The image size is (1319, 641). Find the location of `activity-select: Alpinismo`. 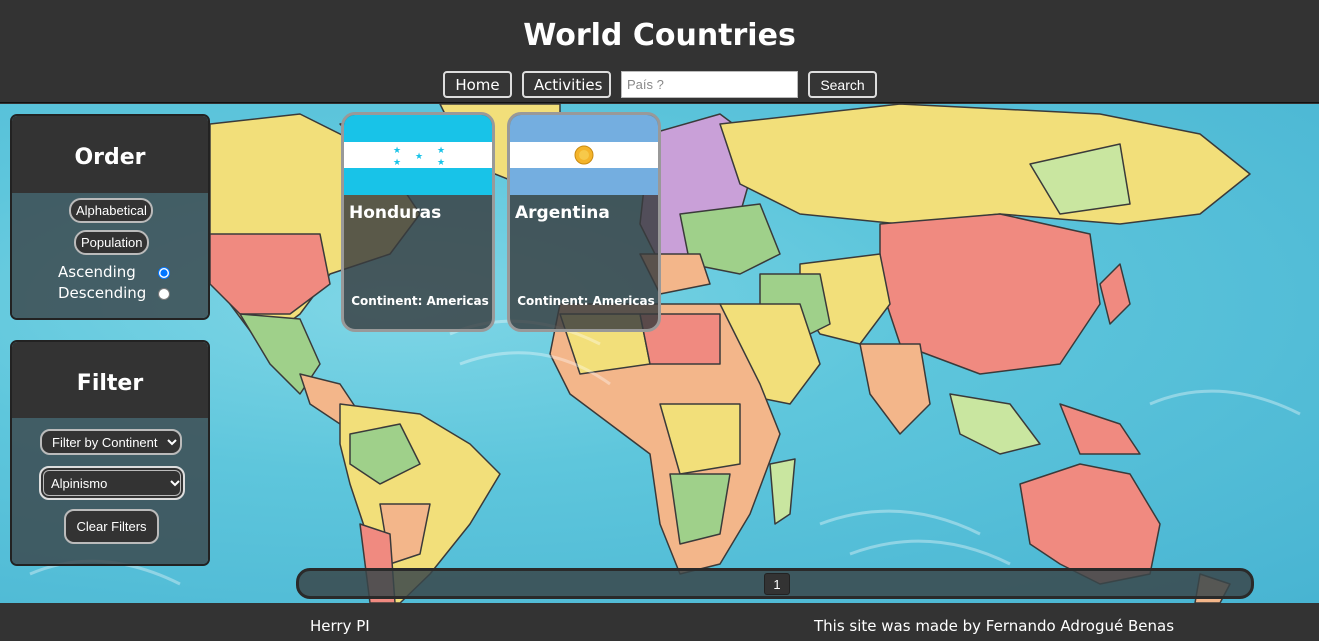

activity-select: Alpinismo is located at coordinates (112, 483).